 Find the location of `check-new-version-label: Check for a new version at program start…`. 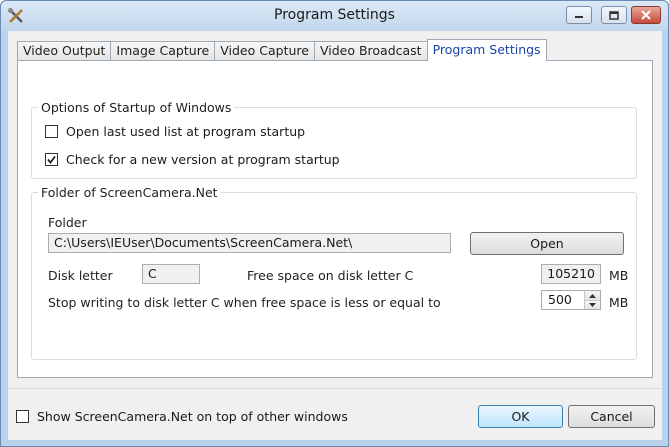

check-new-version-label: Check for a new version at program start… is located at coordinates (203, 159).